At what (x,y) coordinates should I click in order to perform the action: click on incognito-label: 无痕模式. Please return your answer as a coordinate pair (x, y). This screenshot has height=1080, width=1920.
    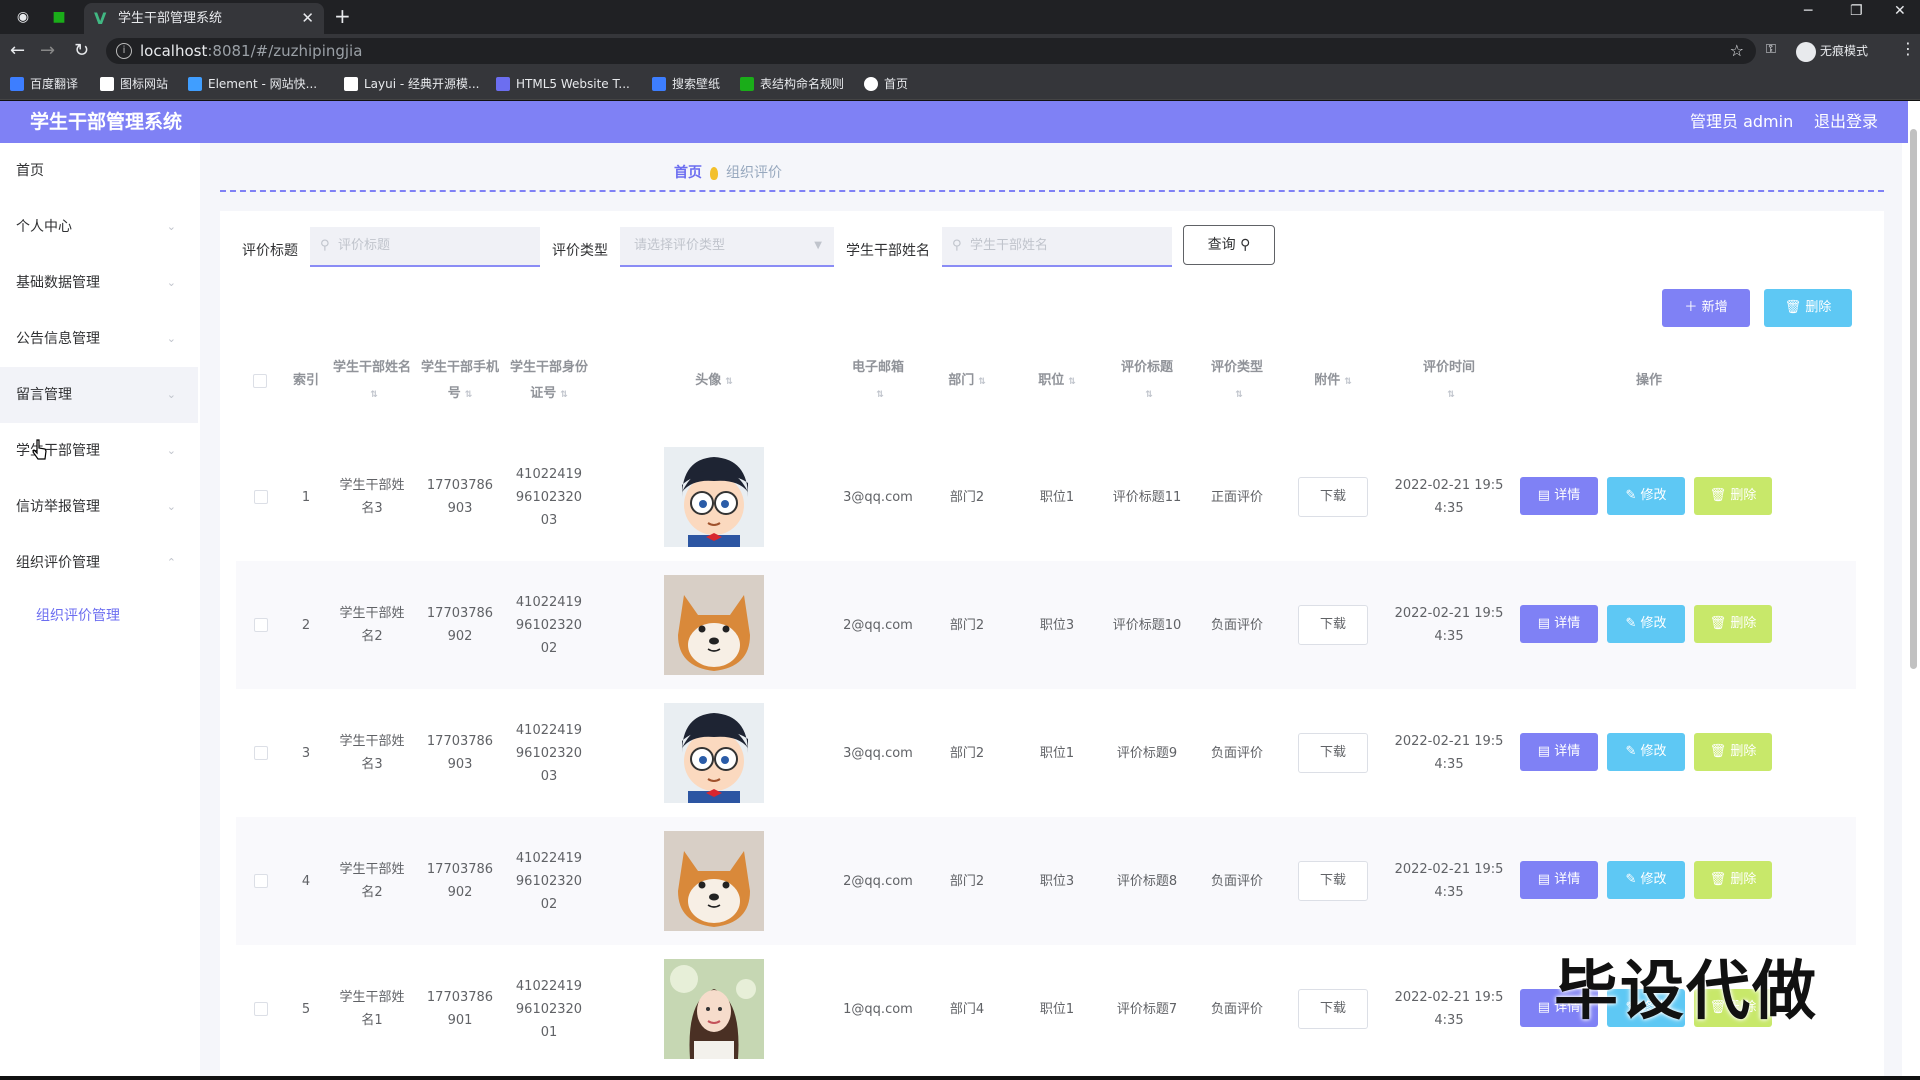
    Looking at the image, I should click on (1844, 51).